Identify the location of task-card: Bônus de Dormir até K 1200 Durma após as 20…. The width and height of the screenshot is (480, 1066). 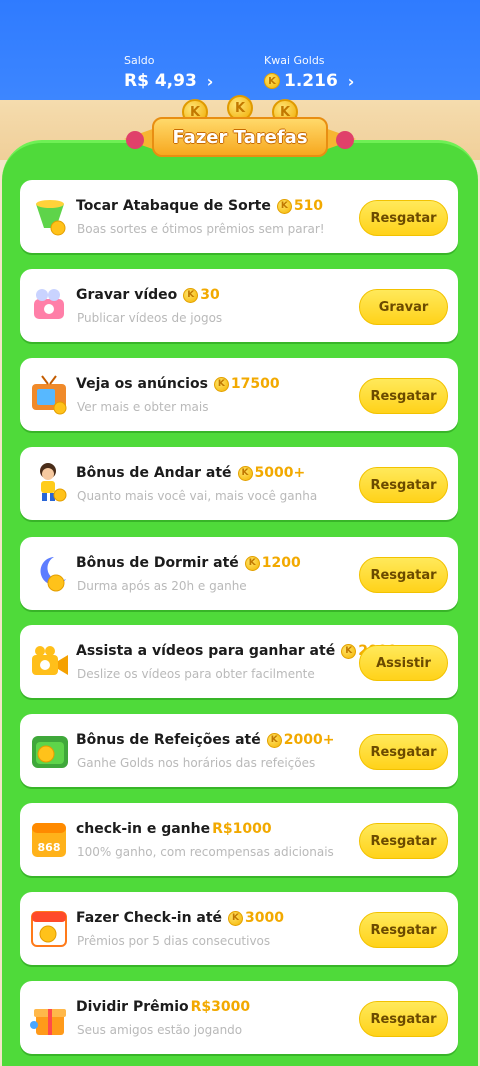
(239, 573).